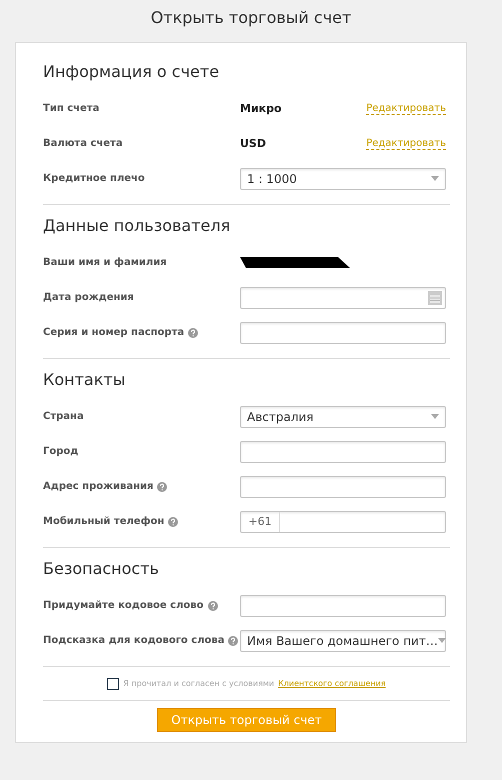 Image resolution: width=502 pixels, height=780 pixels. I want to click on dropdown: 1 : 1000, so click(343, 179).